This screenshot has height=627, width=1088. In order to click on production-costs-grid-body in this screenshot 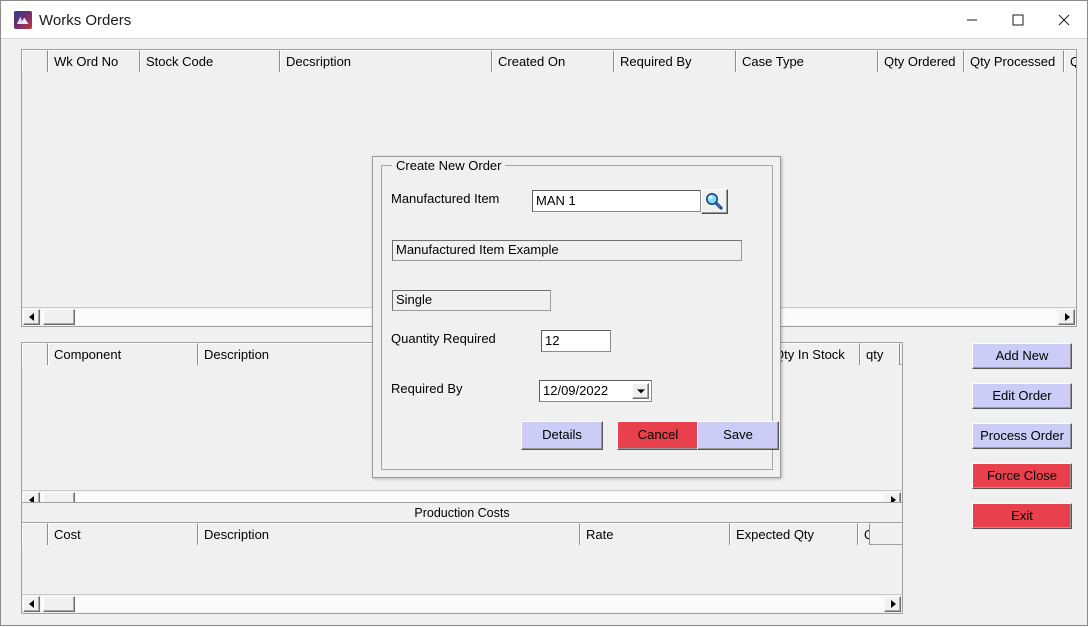, I will do `click(462, 569)`.